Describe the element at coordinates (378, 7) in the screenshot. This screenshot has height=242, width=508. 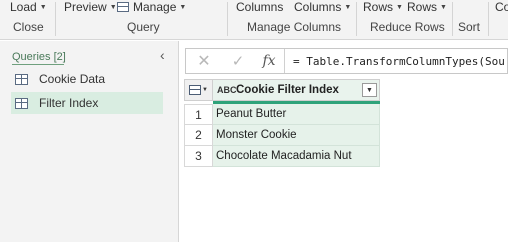
I see `keep-rows-label: Rows` at that location.